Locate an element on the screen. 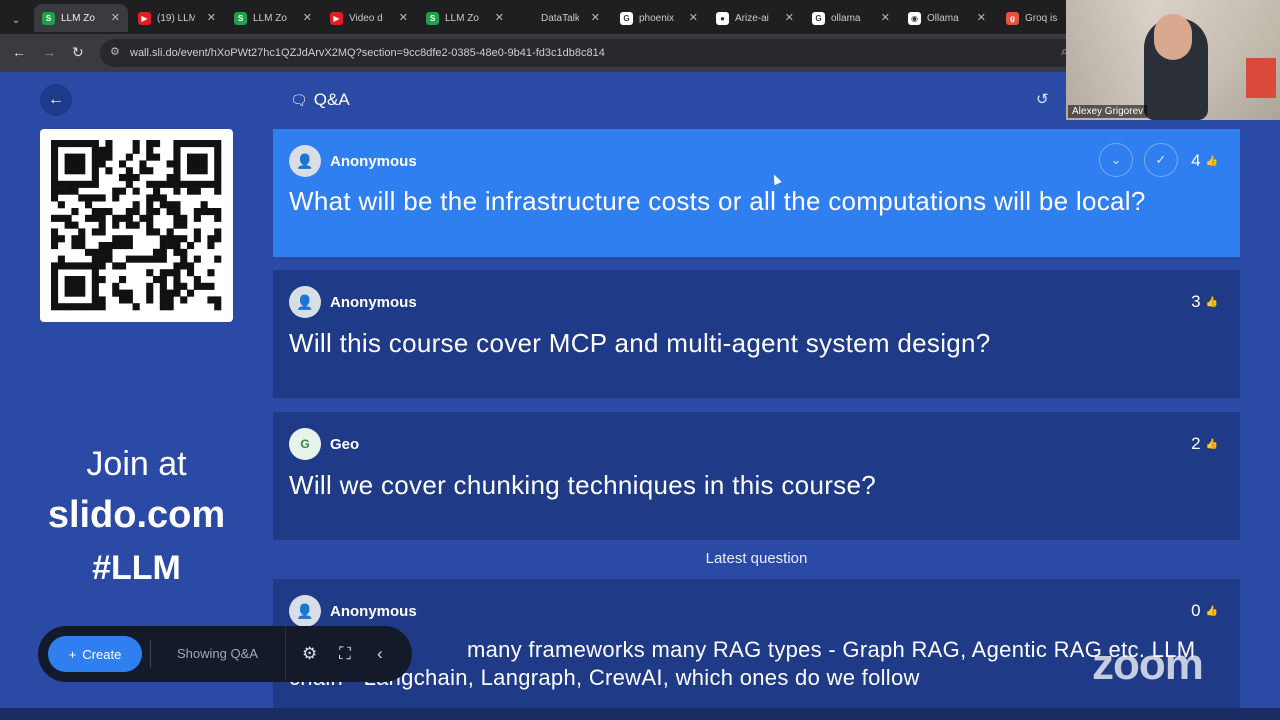 Image resolution: width=1280 pixels, height=720 pixels. browser-tab: ● Arize-ai ✕ is located at coordinates (755, 18).